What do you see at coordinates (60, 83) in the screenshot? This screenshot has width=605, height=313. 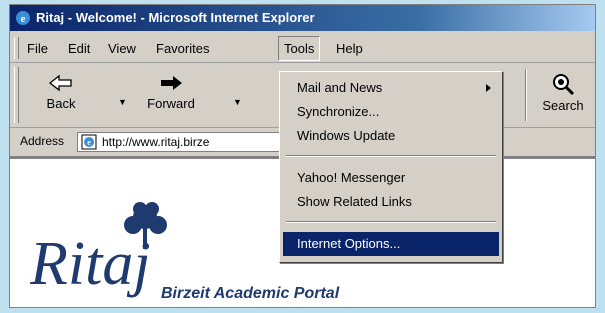 I see `back-arrow-icon` at bounding box center [60, 83].